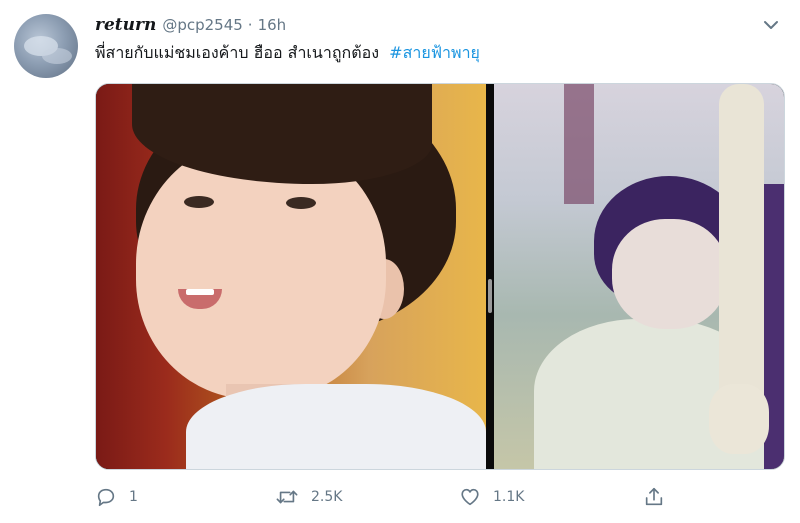 Image resolution: width=800 pixels, height=523 pixels. Describe the element at coordinates (336, 426) in the screenshot. I see `photo-left-shirt` at that location.